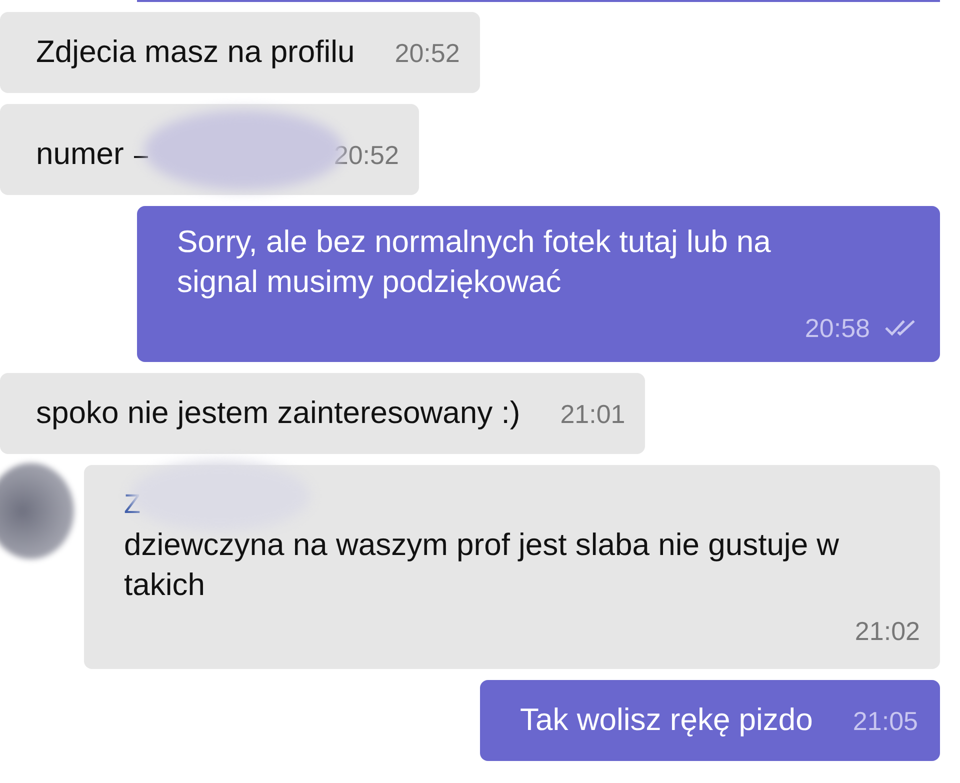  I want to click on sender-name: Z, so click(132, 504).